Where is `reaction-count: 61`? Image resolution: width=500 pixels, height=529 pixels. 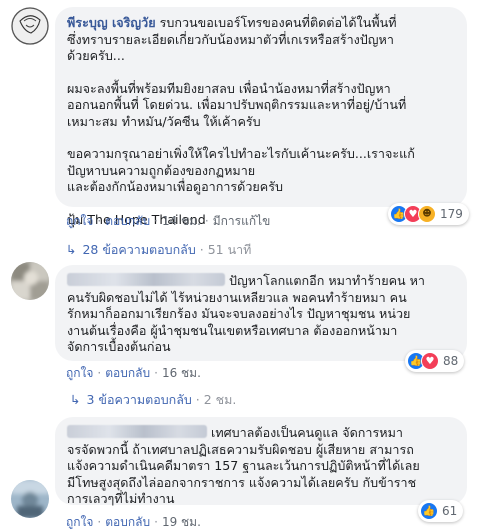 reaction-count: 61 is located at coordinates (450, 511).